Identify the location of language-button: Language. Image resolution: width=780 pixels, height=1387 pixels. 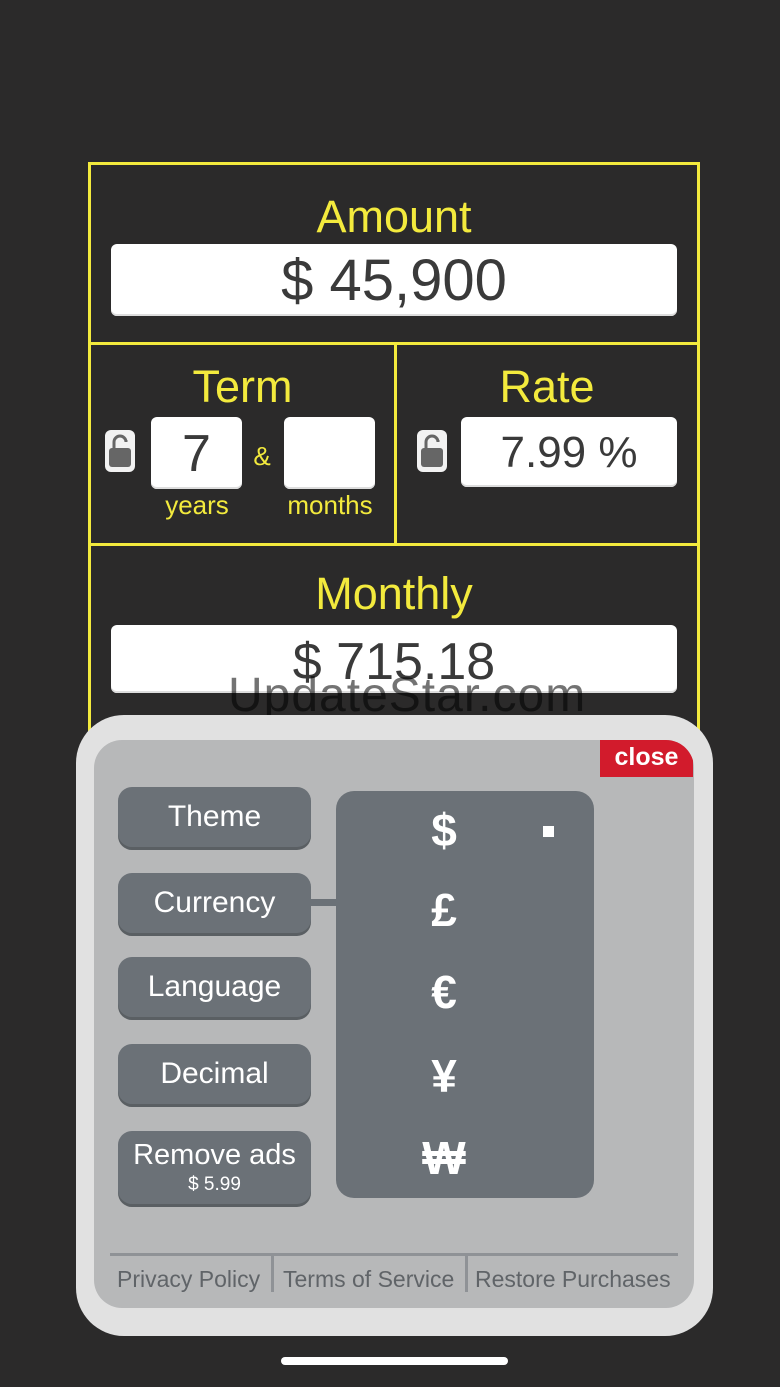
(214, 987).